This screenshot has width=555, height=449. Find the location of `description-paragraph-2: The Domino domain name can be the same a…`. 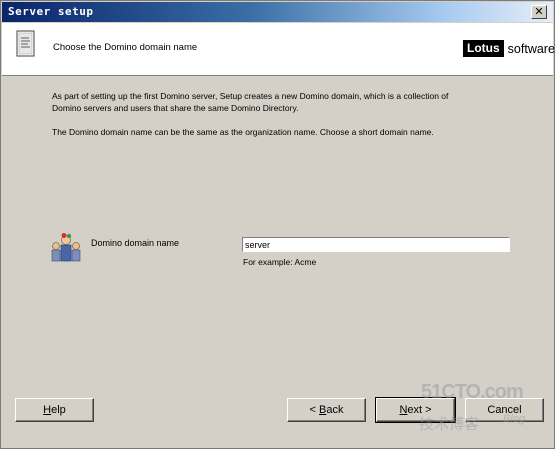

description-paragraph-2: The Domino domain name can be the same a… is located at coordinates (243, 132).